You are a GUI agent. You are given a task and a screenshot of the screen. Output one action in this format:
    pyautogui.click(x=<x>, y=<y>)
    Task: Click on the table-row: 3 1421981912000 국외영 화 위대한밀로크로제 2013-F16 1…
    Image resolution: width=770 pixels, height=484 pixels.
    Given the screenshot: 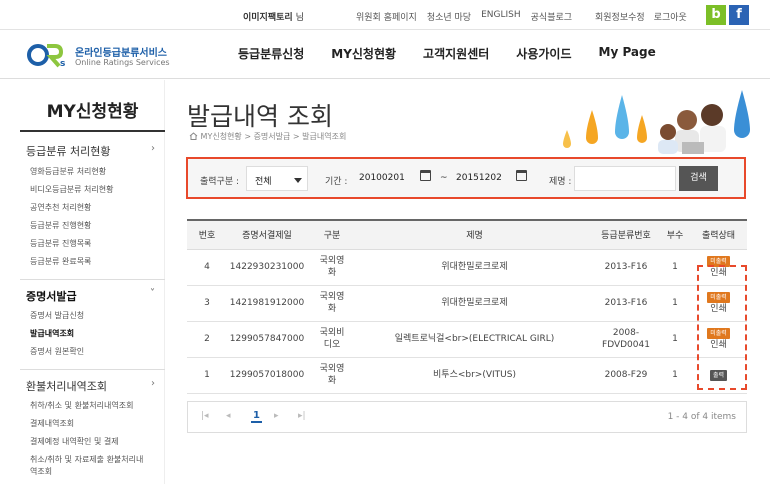 What is the action you would take?
    pyautogui.click(x=467, y=303)
    